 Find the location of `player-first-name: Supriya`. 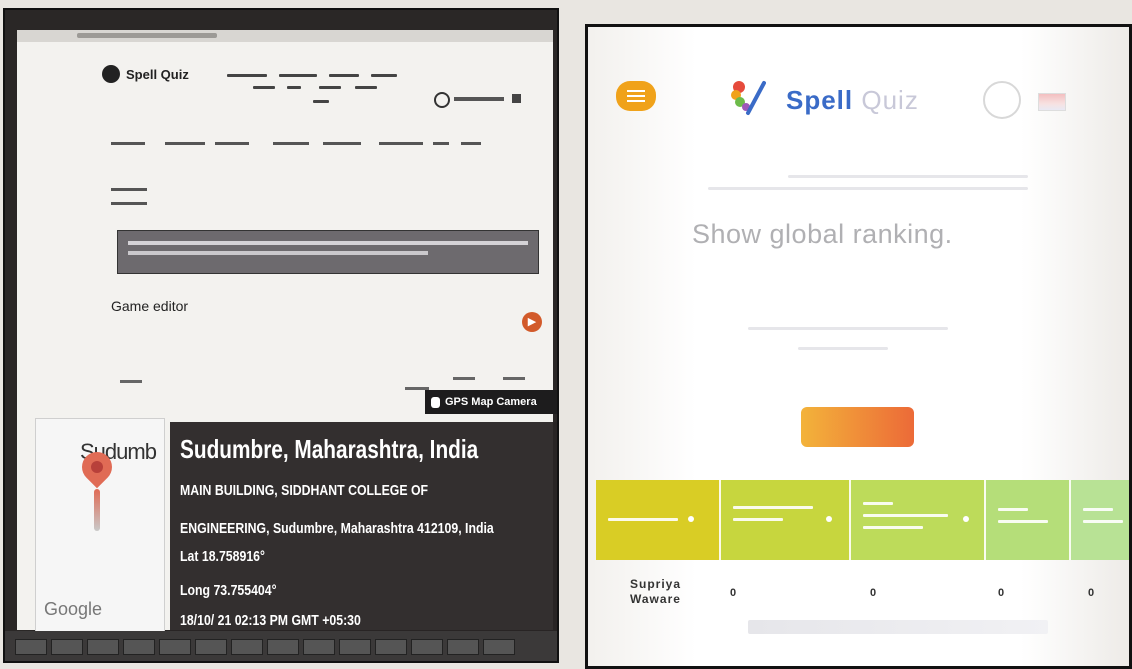

player-first-name: Supriya is located at coordinates (656, 584).